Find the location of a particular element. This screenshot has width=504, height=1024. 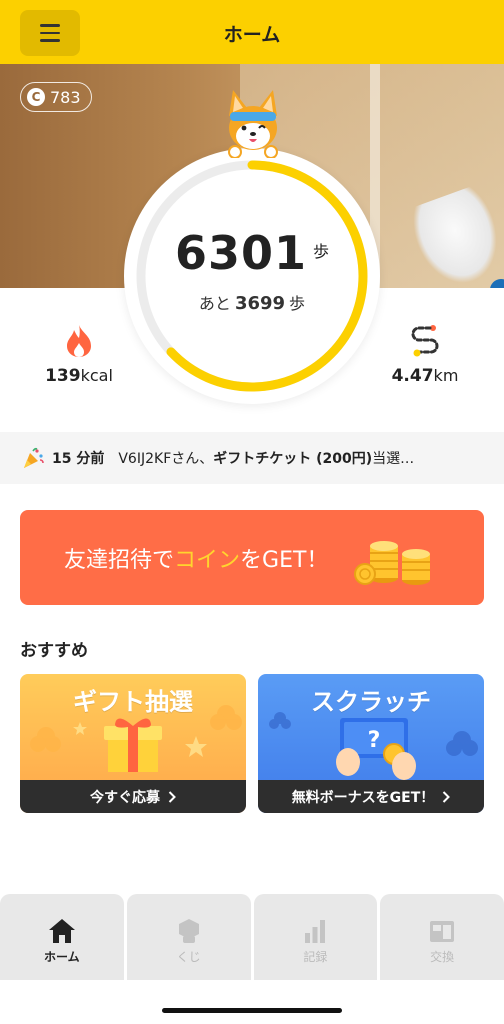

ticker-time: 15 分前 is located at coordinates (78, 459).